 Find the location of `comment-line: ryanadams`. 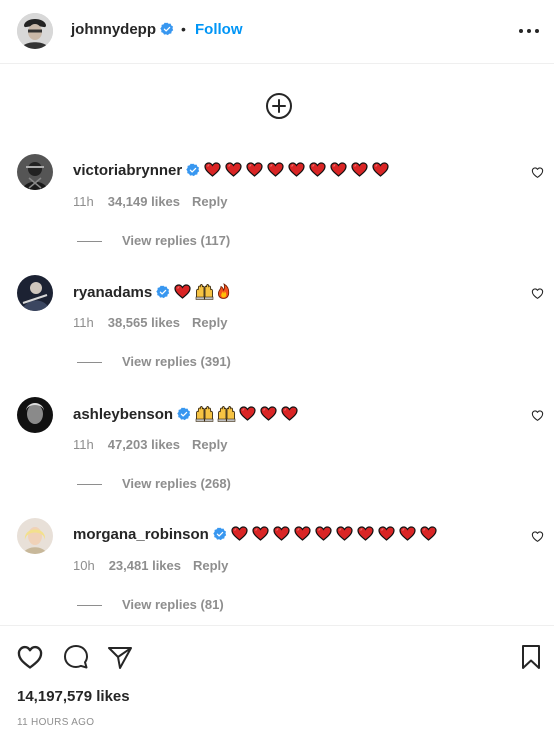

comment-line: ryanadams is located at coordinates (151, 292).